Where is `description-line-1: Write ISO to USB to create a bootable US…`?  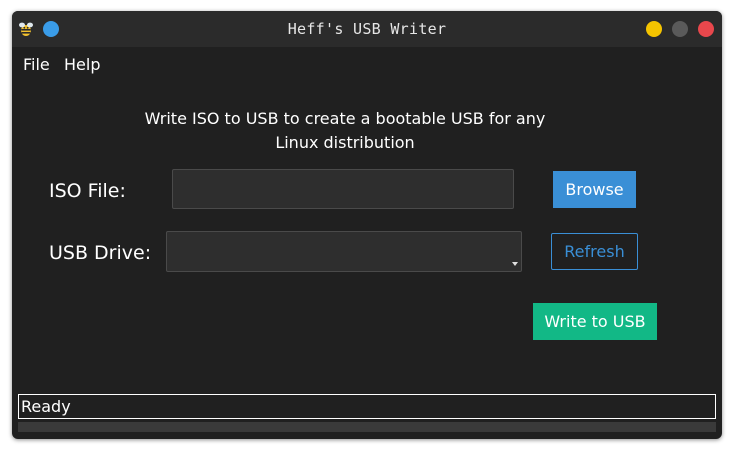 description-line-1: Write ISO to USB to create a bootable US… is located at coordinates (345, 118).